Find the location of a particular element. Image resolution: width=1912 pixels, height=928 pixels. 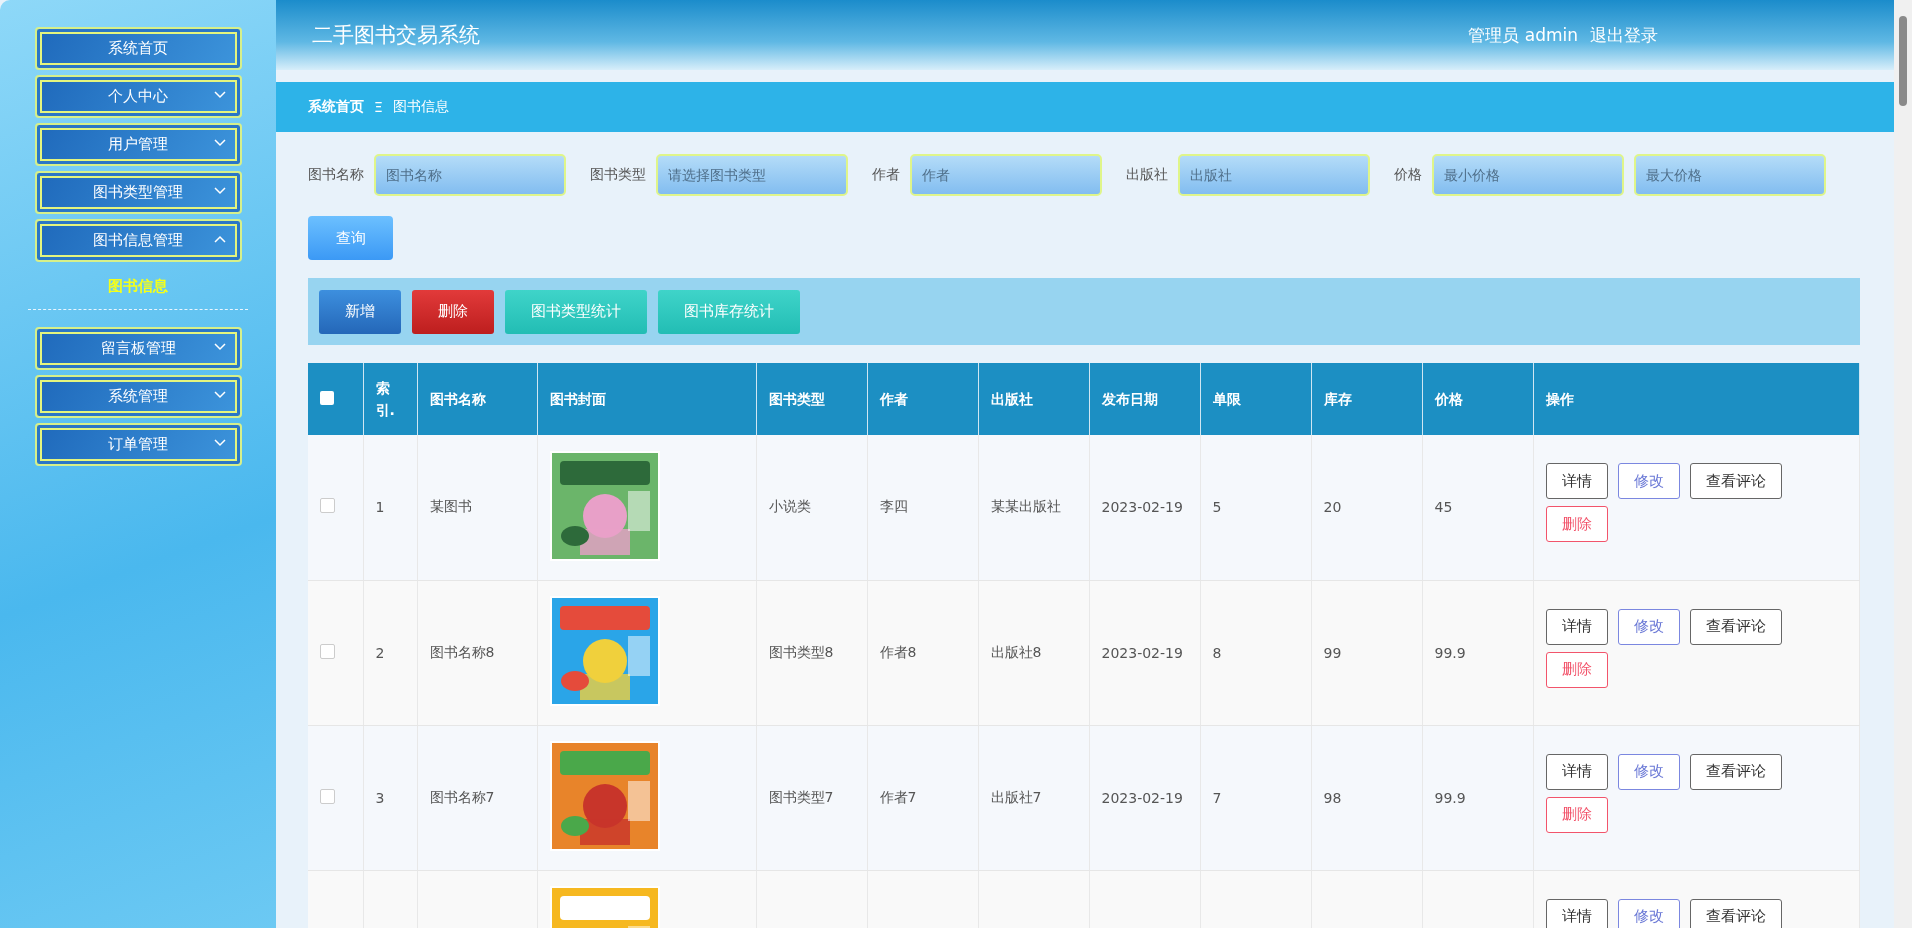

scrollbar-thumb is located at coordinates (1903, 61).